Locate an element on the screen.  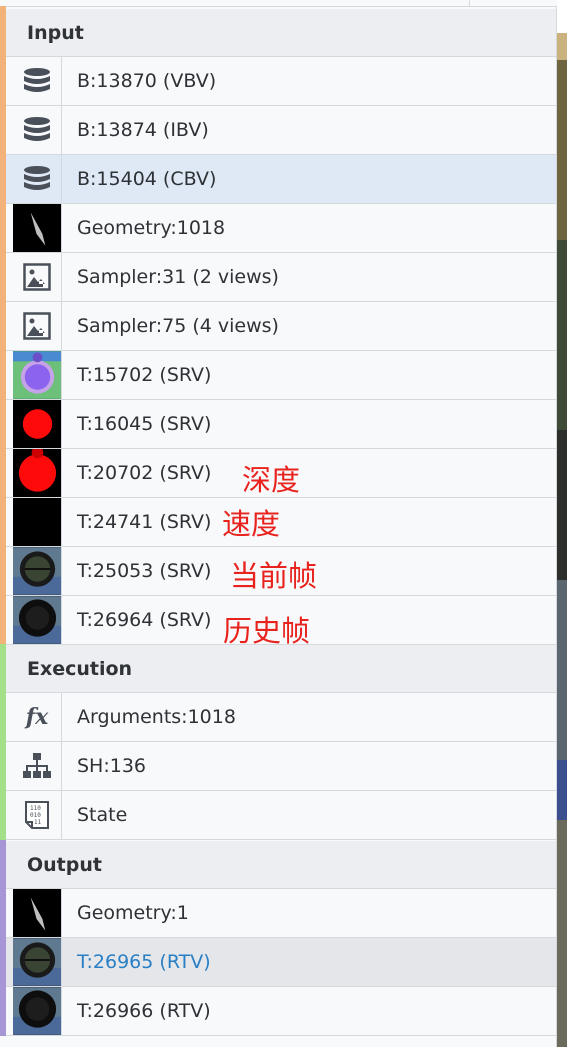
list-item: B:13874 (IBV) is located at coordinates (281, 130).